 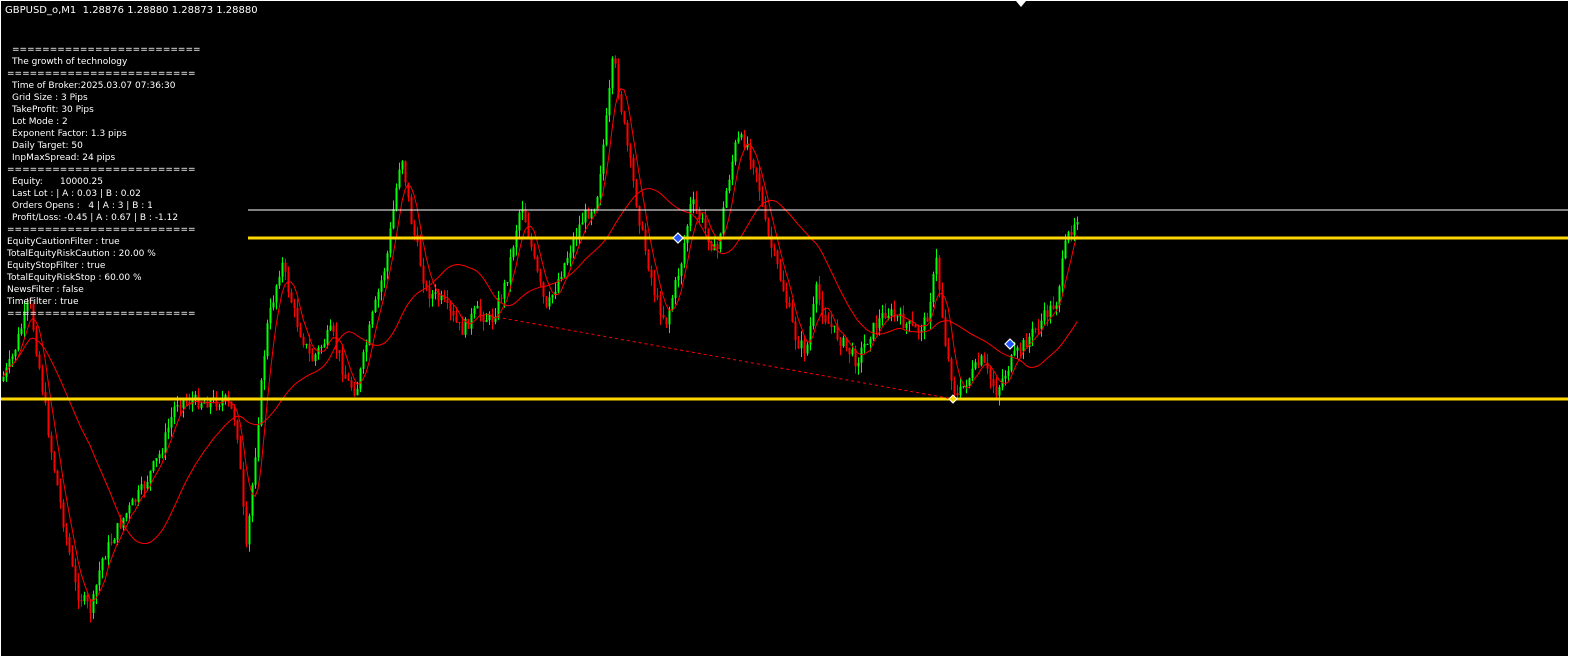 What do you see at coordinates (678, 238) in the screenshot?
I see `order-arrow-buy-marker` at bounding box center [678, 238].